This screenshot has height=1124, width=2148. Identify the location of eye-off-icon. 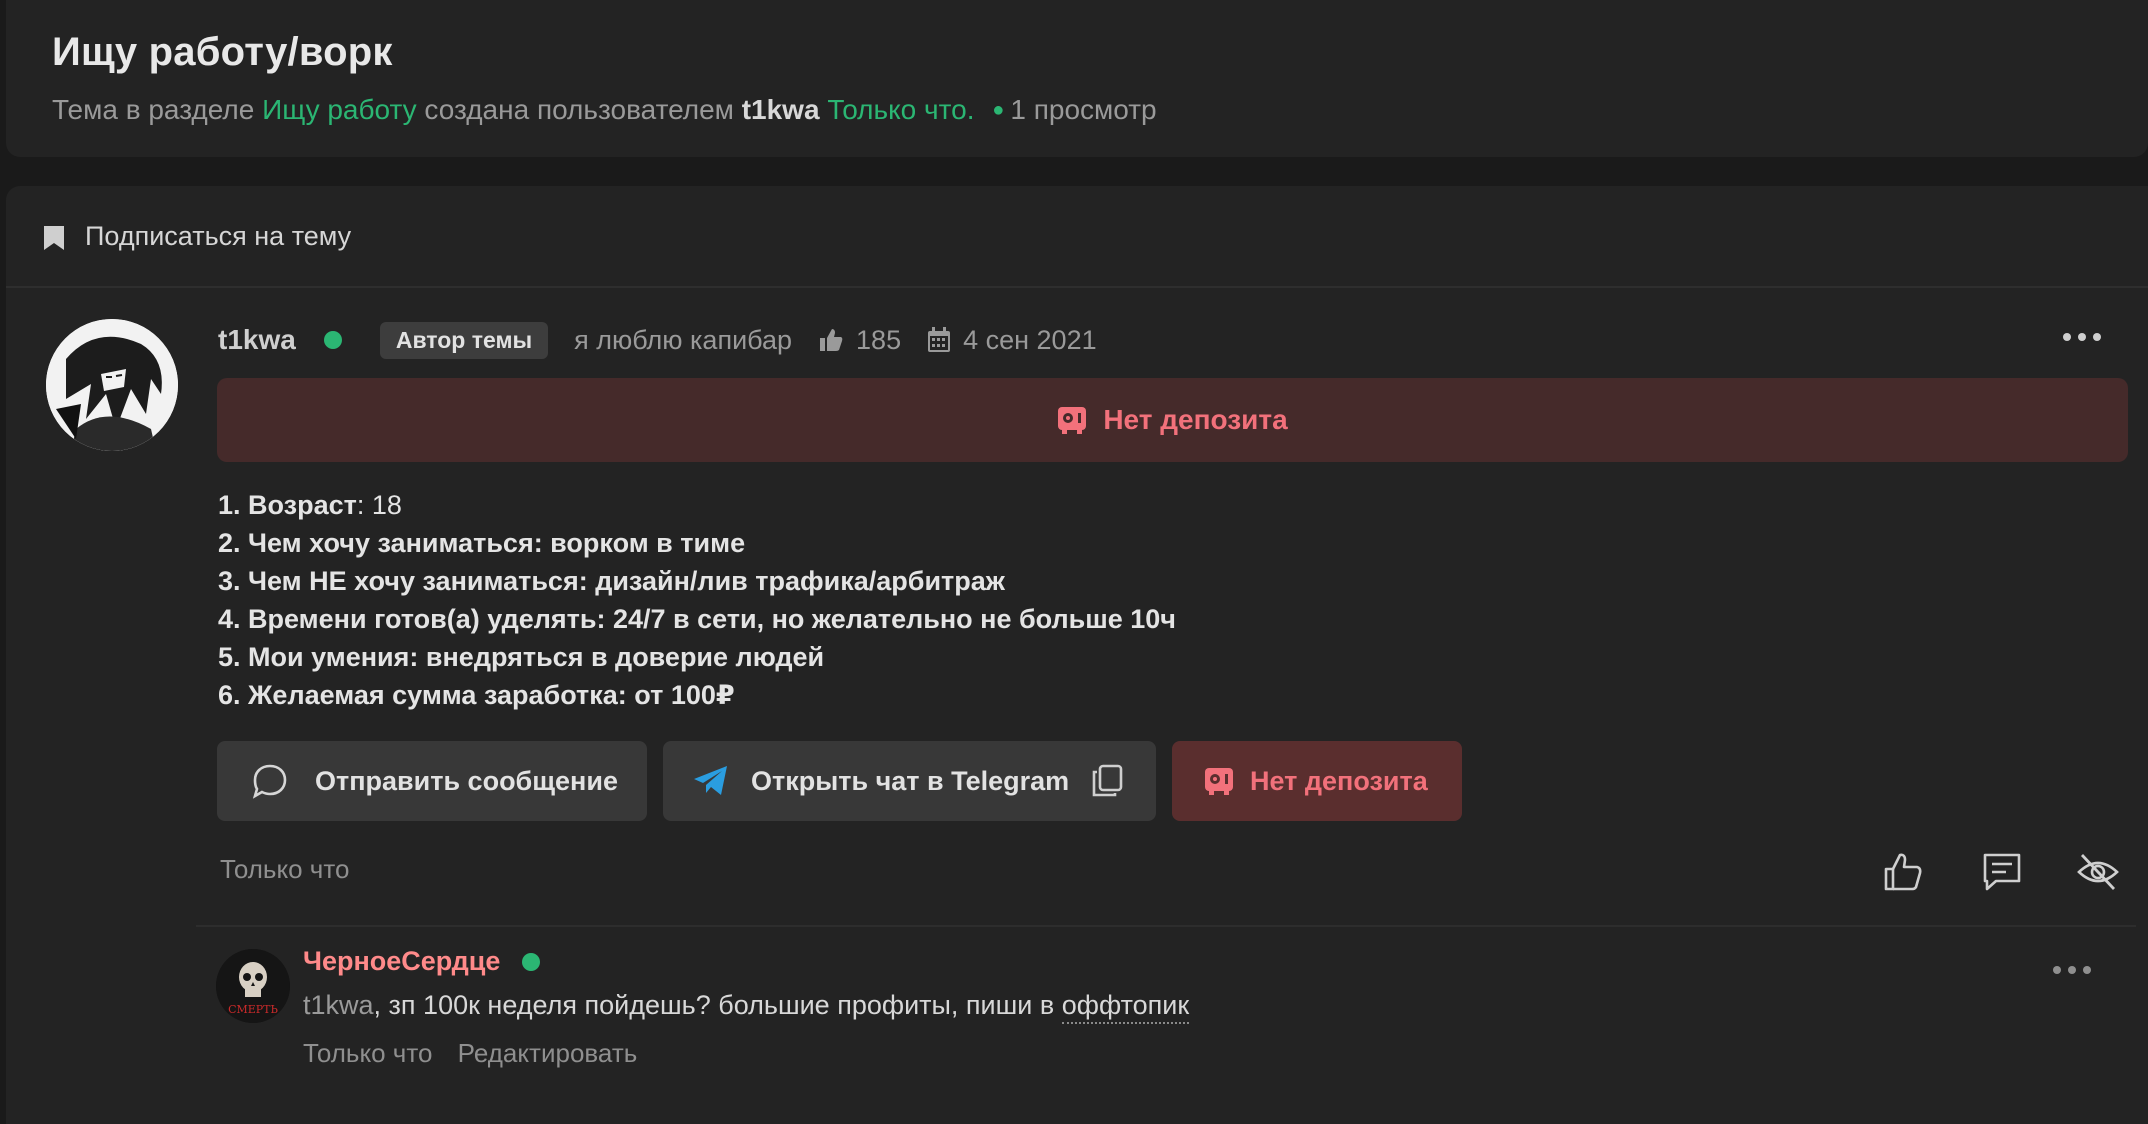
(2098, 872).